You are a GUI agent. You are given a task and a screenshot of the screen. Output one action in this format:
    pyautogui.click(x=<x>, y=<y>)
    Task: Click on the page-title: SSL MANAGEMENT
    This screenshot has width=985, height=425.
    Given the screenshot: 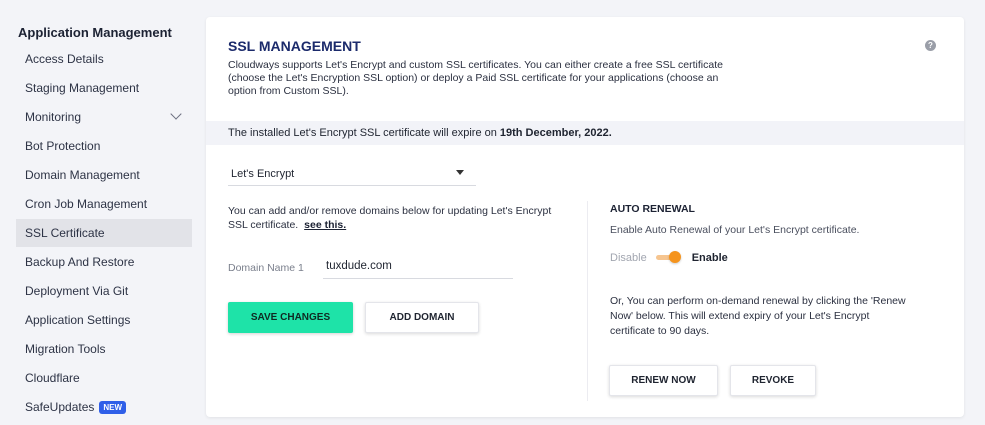 What is the action you would take?
    pyautogui.click(x=294, y=46)
    